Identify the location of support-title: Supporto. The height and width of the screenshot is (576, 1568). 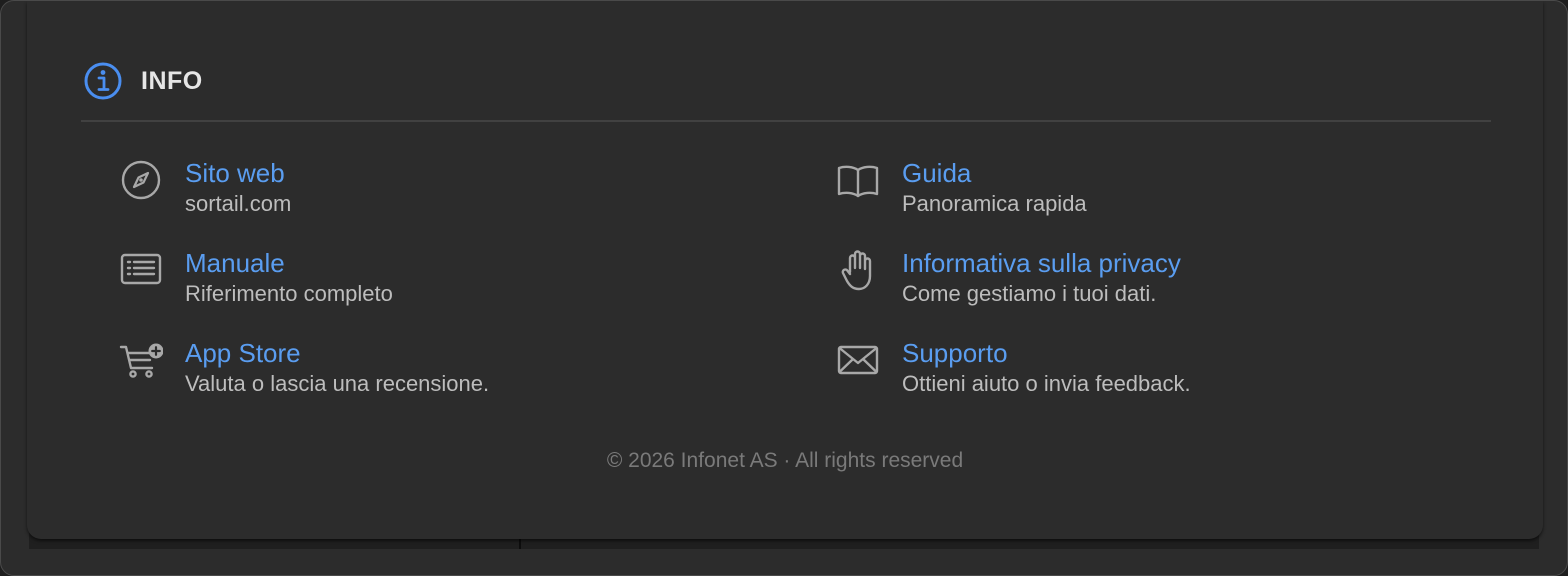
(1046, 353).